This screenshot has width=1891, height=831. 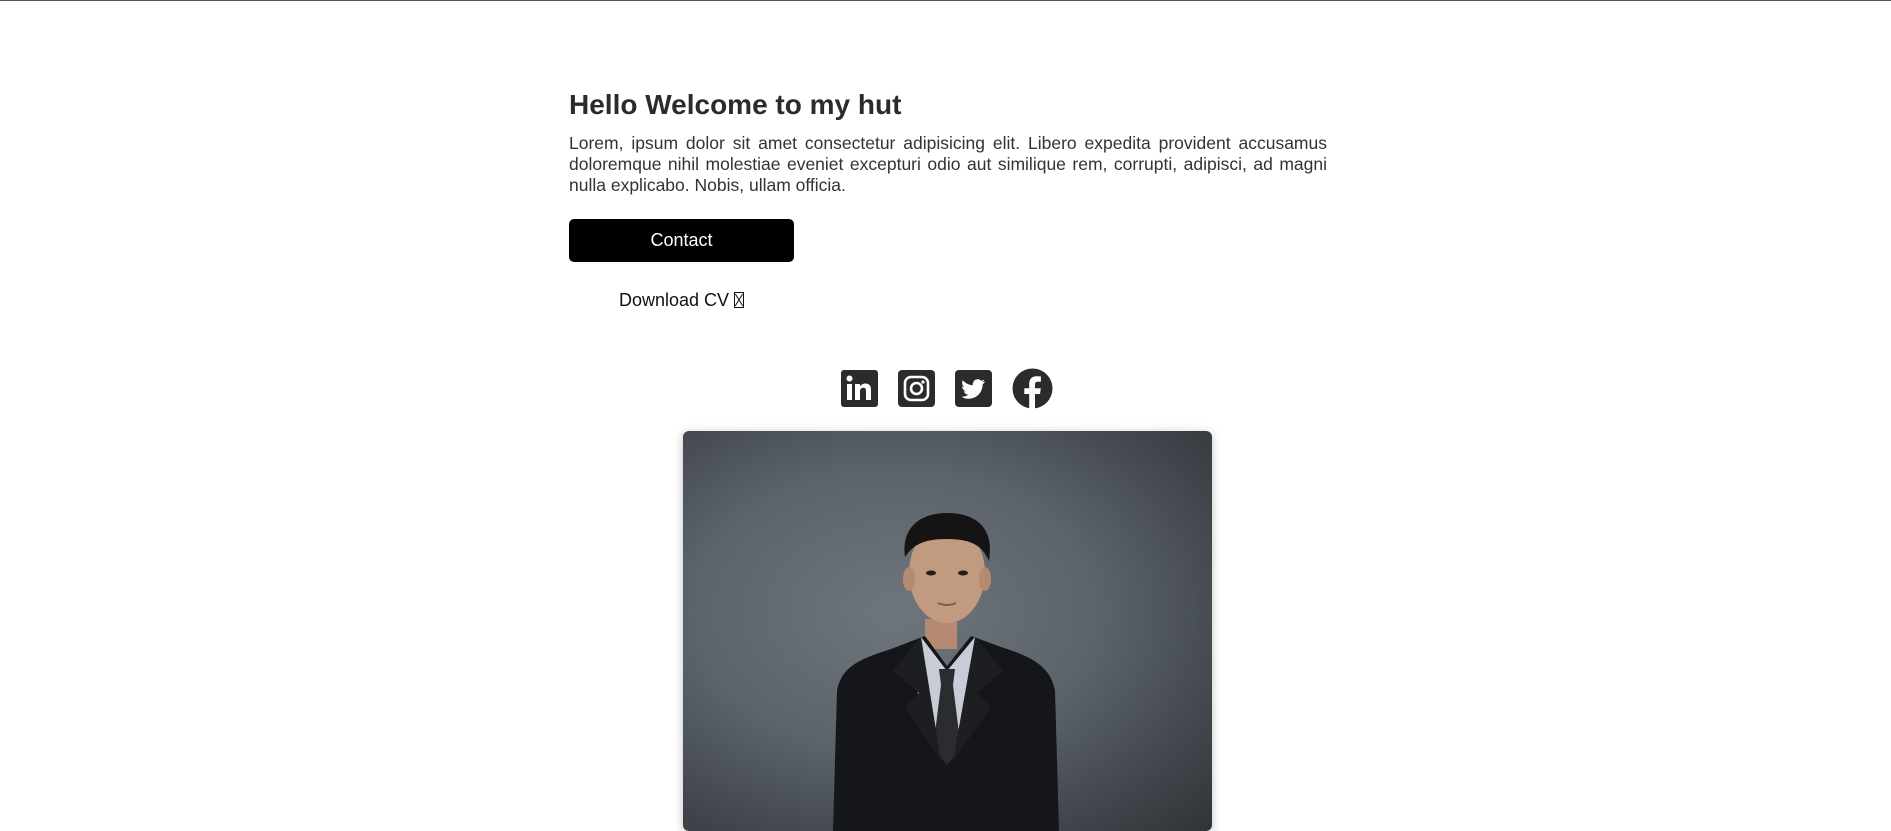 What do you see at coordinates (735, 104) in the screenshot?
I see `page-title: Hello Welcome to my hut` at bounding box center [735, 104].